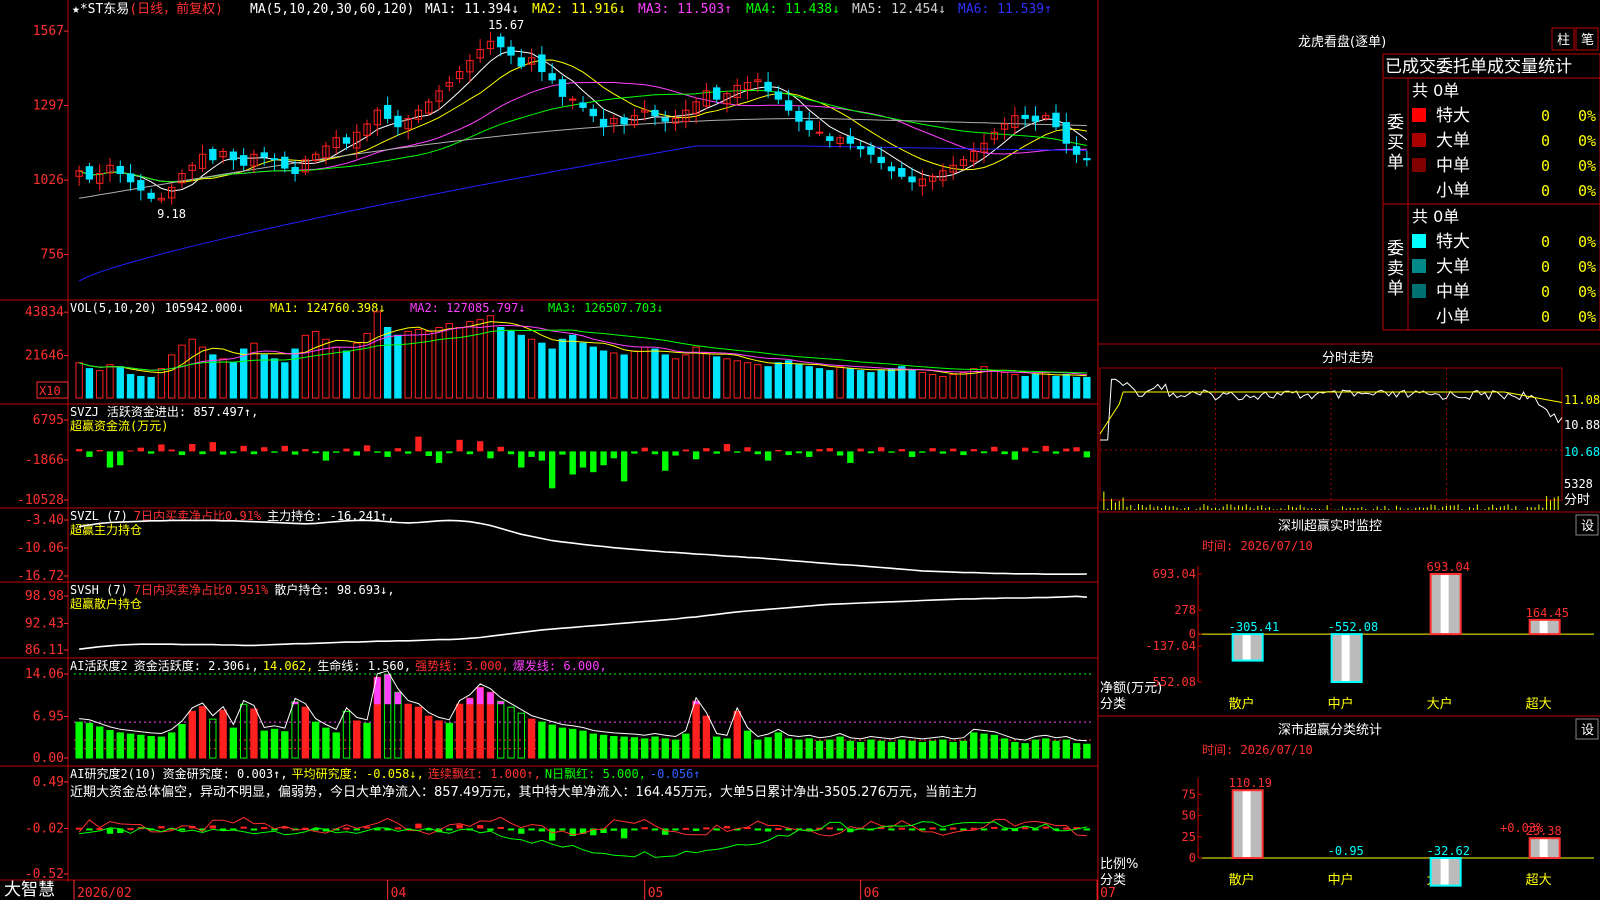 The width and height of the screenshot is (1600, 900). What do you see at coordinates (583, 462) in the screenshot?
I see `svzj-chart` at bounding box center [583, 462].